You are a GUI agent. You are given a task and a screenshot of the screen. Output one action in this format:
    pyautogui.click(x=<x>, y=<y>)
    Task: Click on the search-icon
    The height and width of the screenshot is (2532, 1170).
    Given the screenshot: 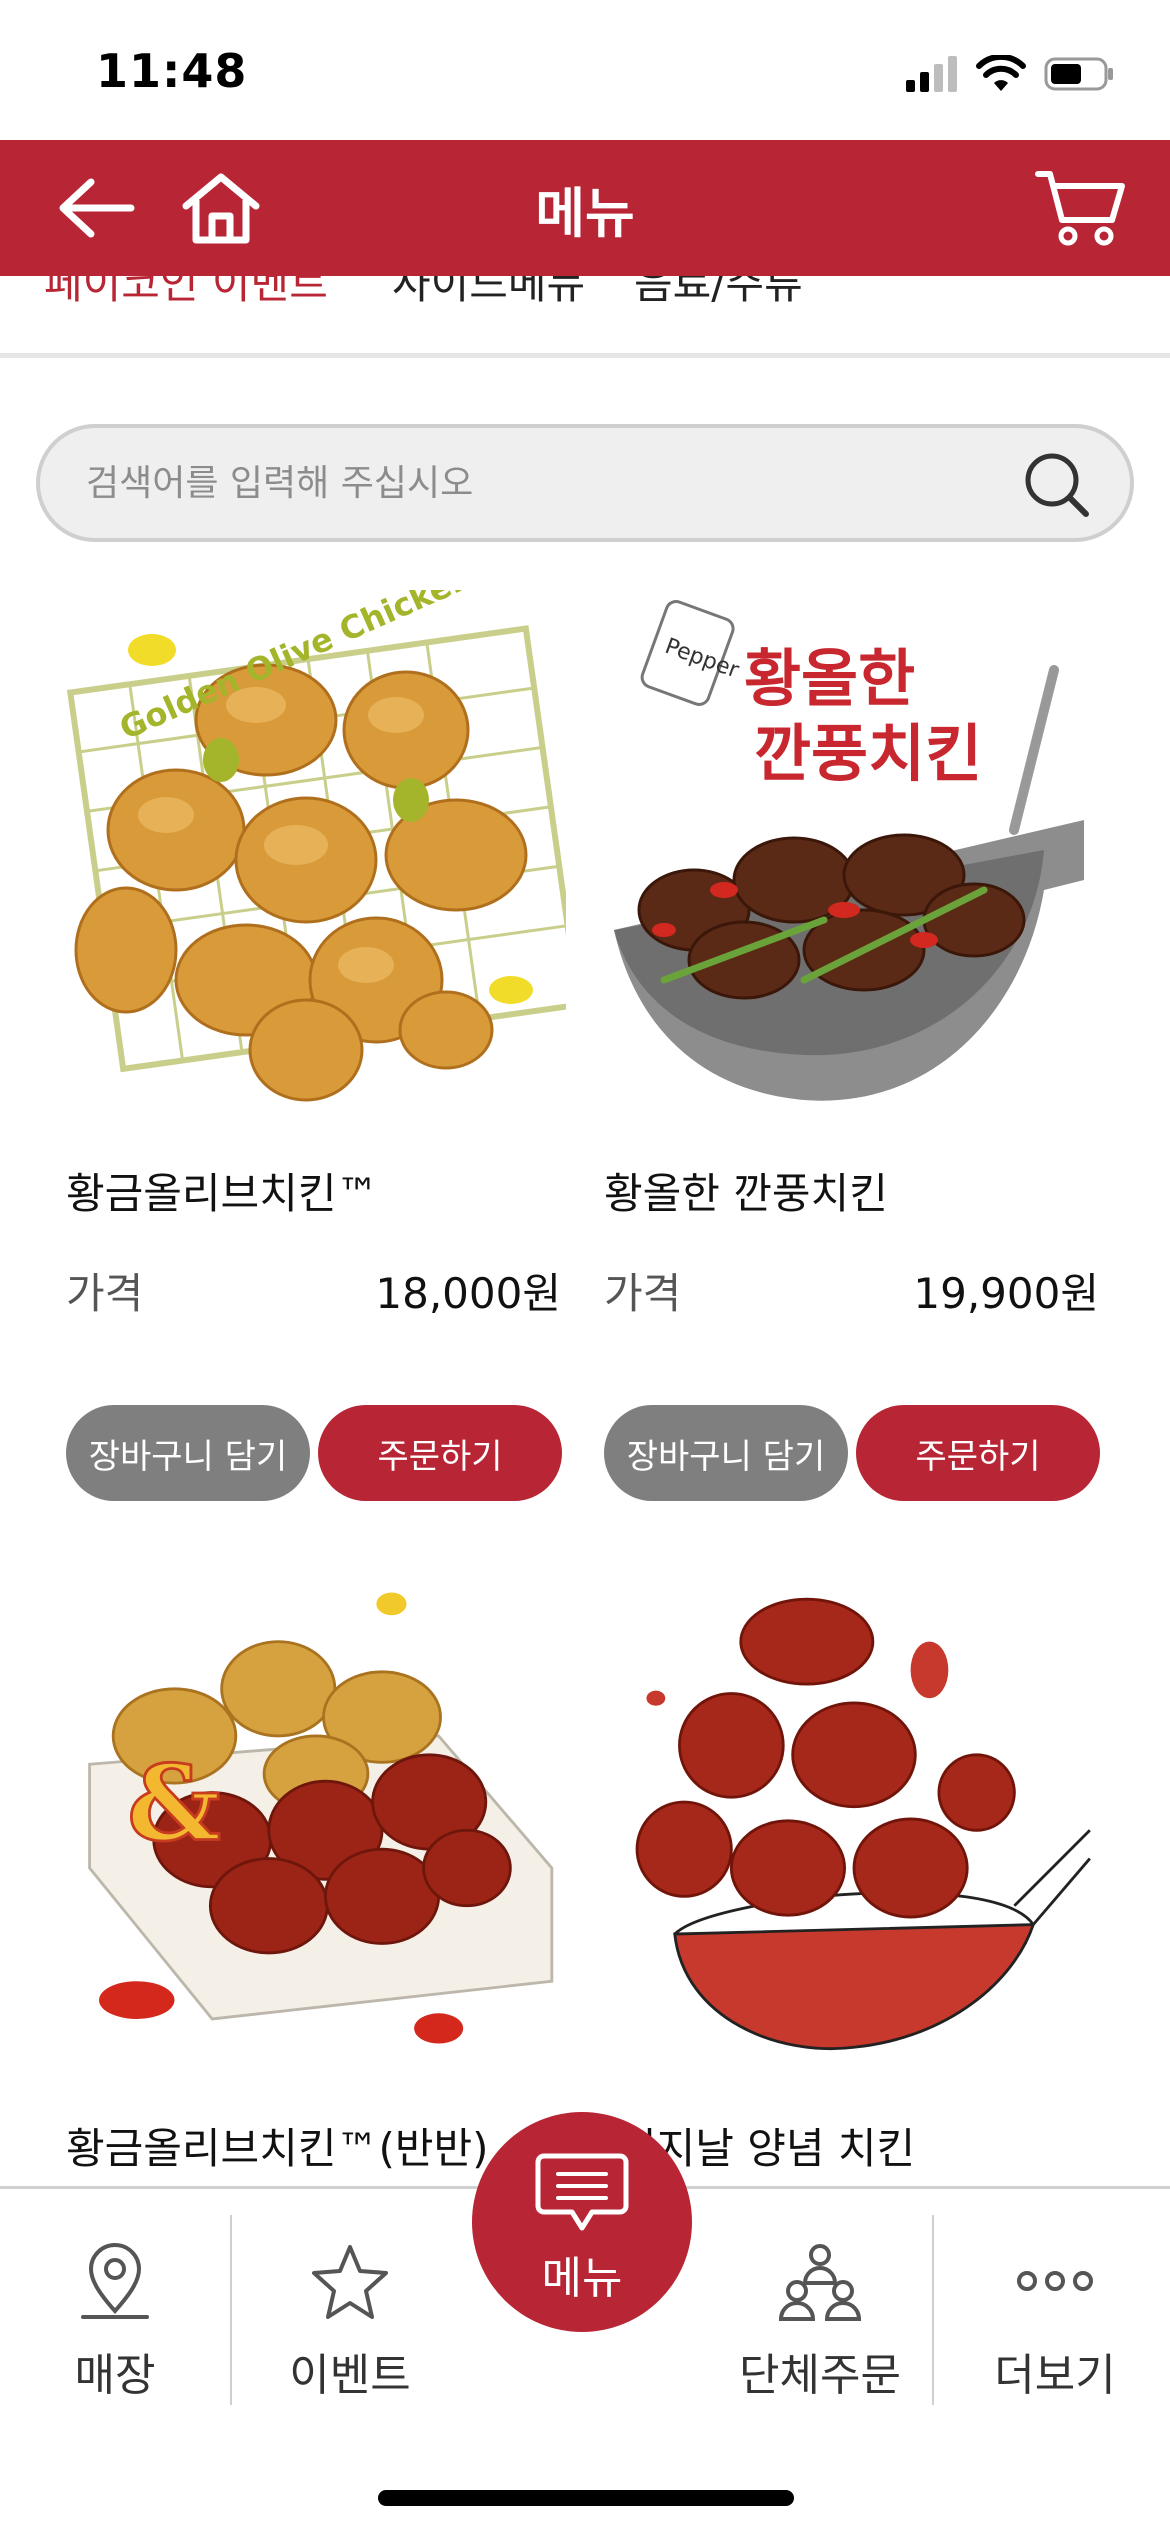 What is the action you would take?
    pyautogui.click(x=1057, y=485)
    